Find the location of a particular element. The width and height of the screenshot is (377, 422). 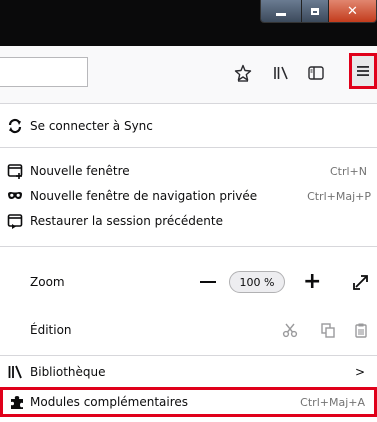

url-bar is located at coordinates (44, 72).